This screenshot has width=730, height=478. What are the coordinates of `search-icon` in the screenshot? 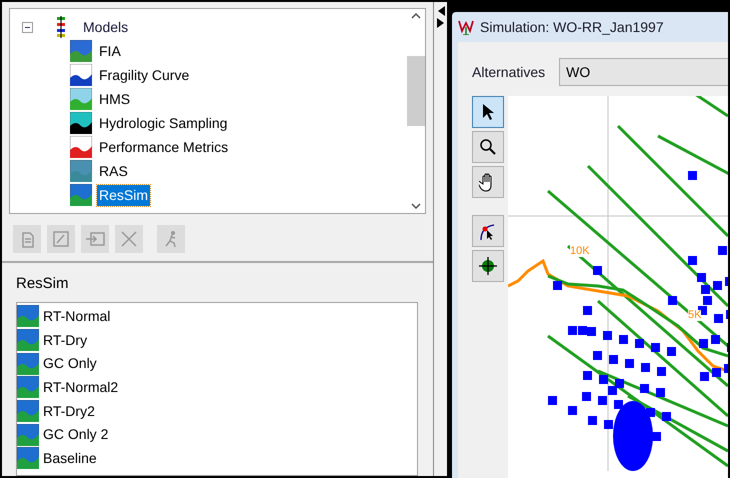 It's located at (488, 147).